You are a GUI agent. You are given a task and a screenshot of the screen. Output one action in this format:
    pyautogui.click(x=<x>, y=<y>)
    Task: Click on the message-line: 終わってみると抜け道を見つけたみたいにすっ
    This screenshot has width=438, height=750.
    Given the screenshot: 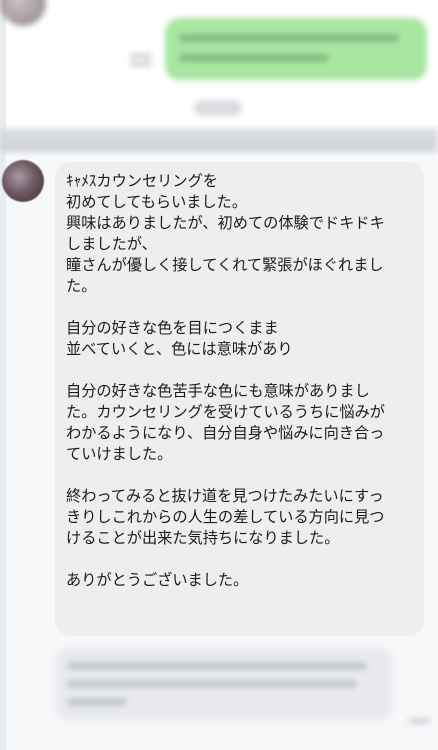 What is the action you would take?
    pyautogui.click(x=225, y=496)
    